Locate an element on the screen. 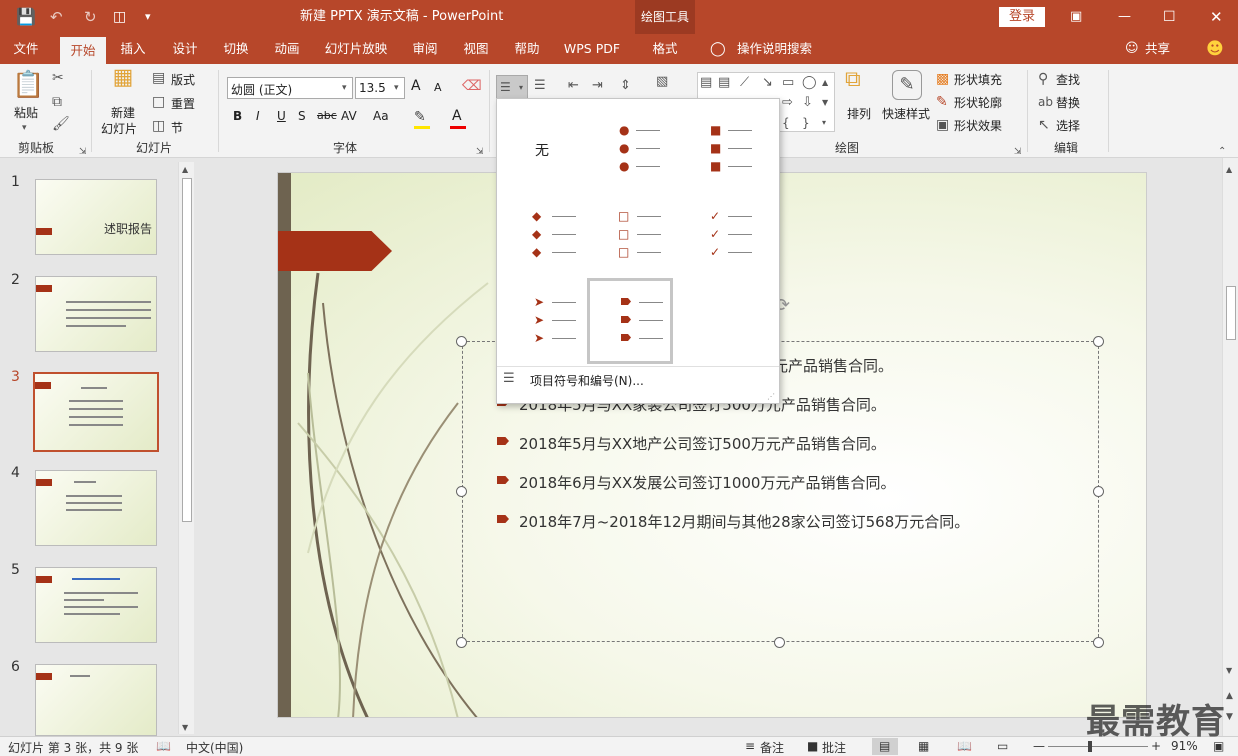 The image size is (1238, 756). reset-button: 重置 is located at coordinates (183, 103).